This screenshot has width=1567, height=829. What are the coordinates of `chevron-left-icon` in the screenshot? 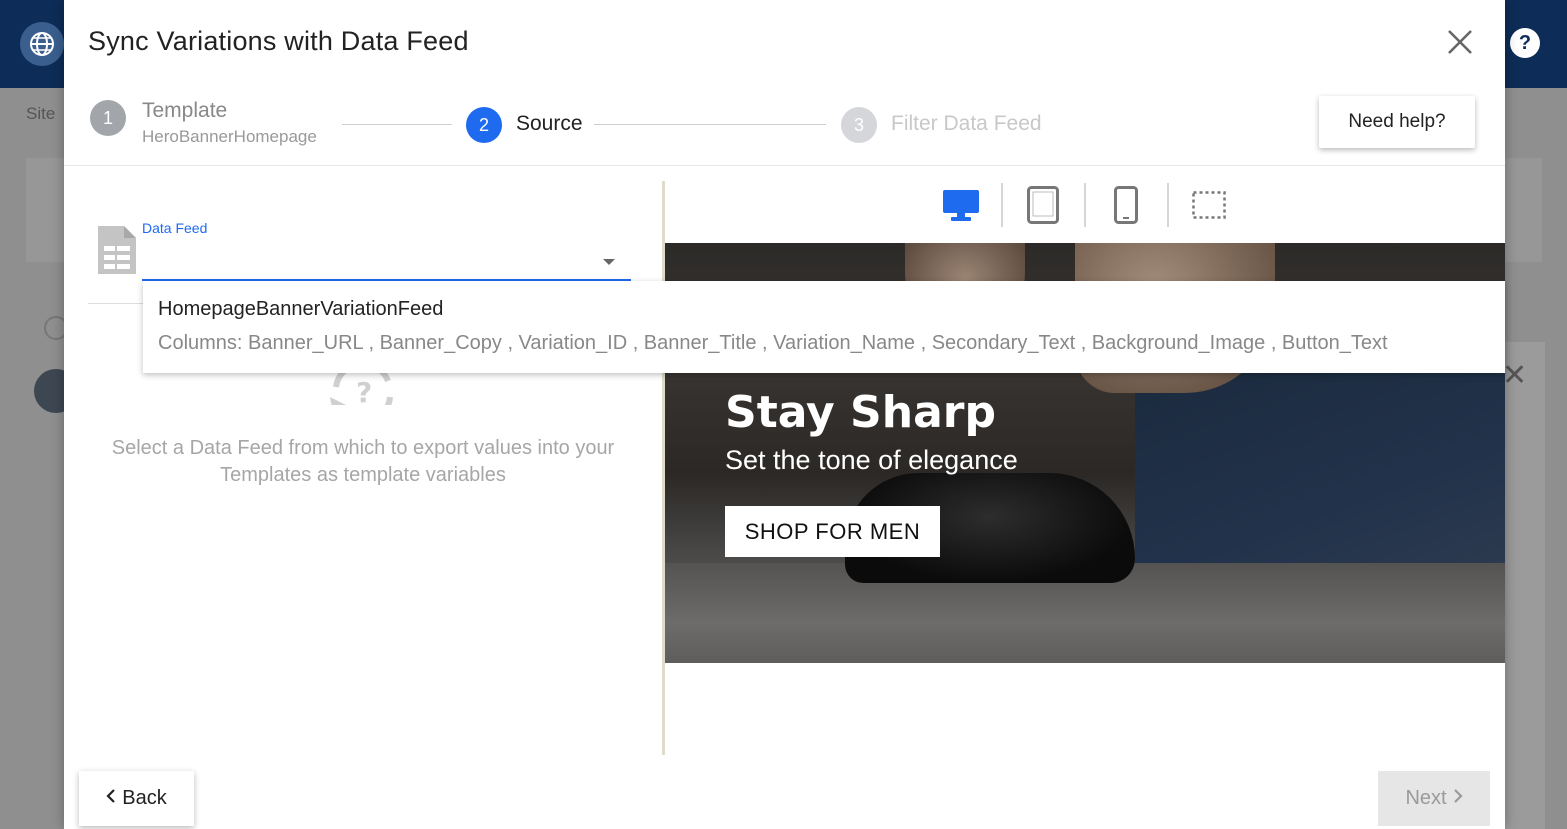 It's located at (111, 798).